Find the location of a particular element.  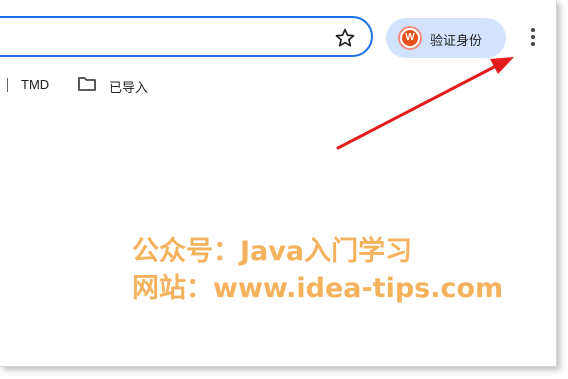

address-bar is located at coordinates (186, 36).